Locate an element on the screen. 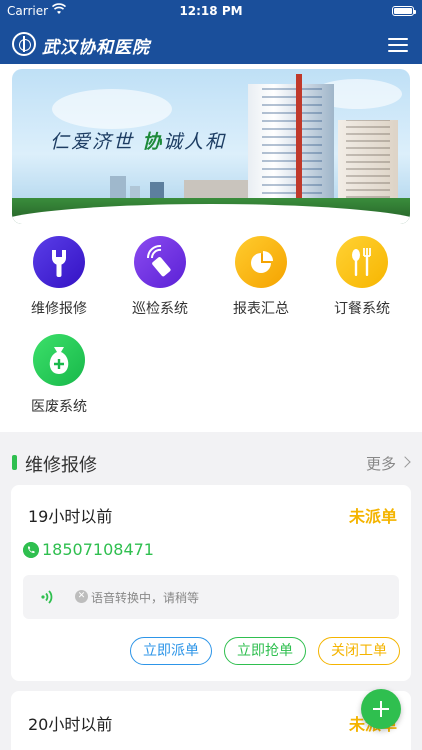 The height and width of the screenshot is (750, 422). order-time: 20小时以前 is located at coordinates (70, 724).